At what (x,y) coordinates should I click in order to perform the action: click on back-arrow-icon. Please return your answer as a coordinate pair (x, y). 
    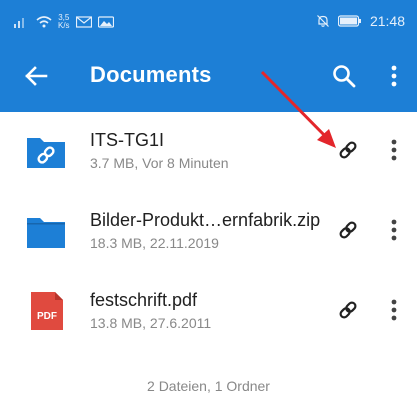
    Looking at the image, I should click on (36, 76).